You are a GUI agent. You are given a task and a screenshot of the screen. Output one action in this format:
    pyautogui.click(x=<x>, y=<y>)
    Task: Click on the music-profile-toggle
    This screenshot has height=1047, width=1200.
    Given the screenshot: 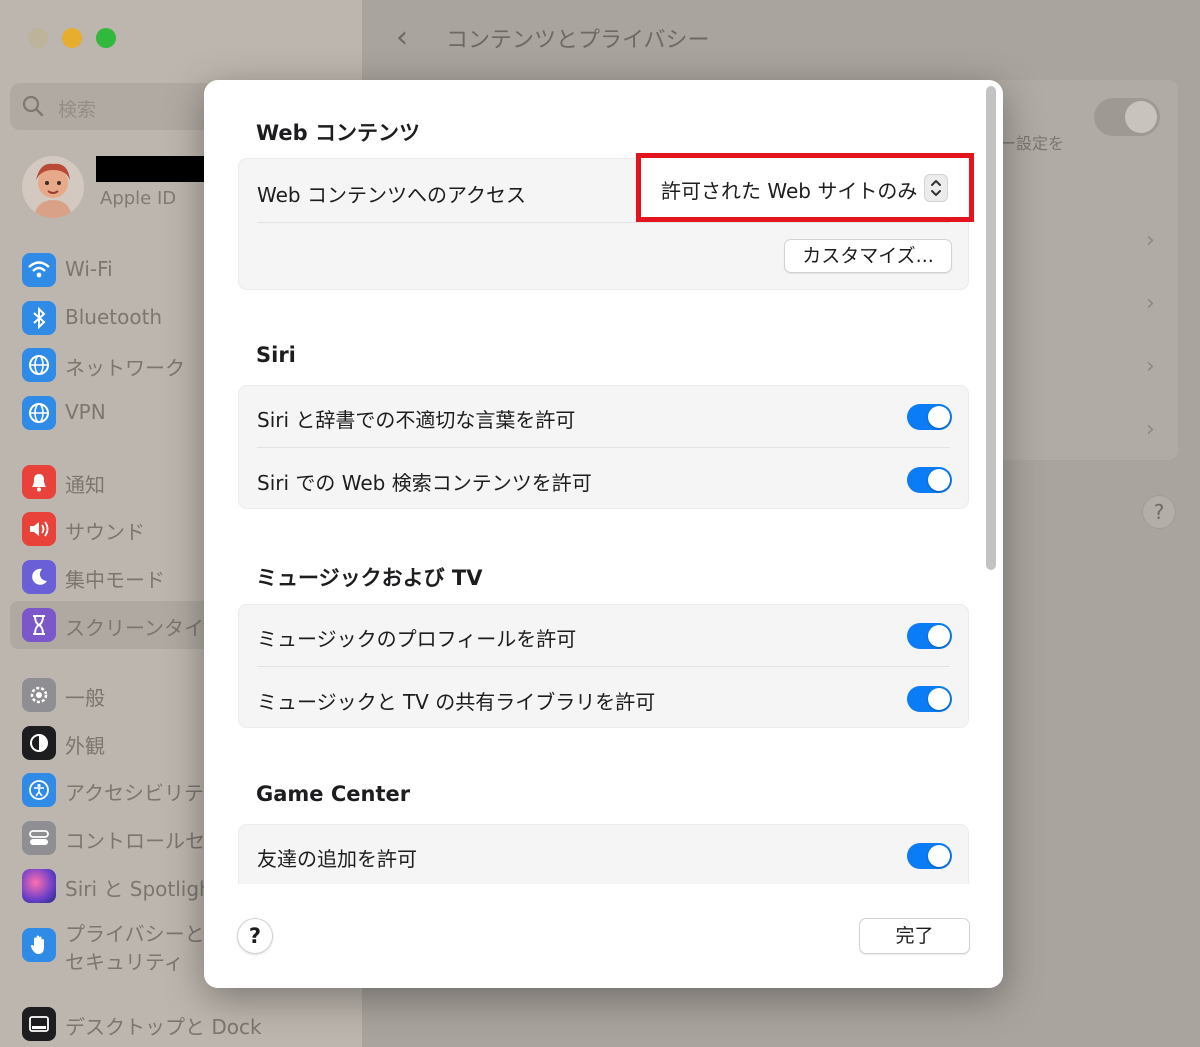 What is the action you would take?
    pyautogui.click(x=929, y=636)
    